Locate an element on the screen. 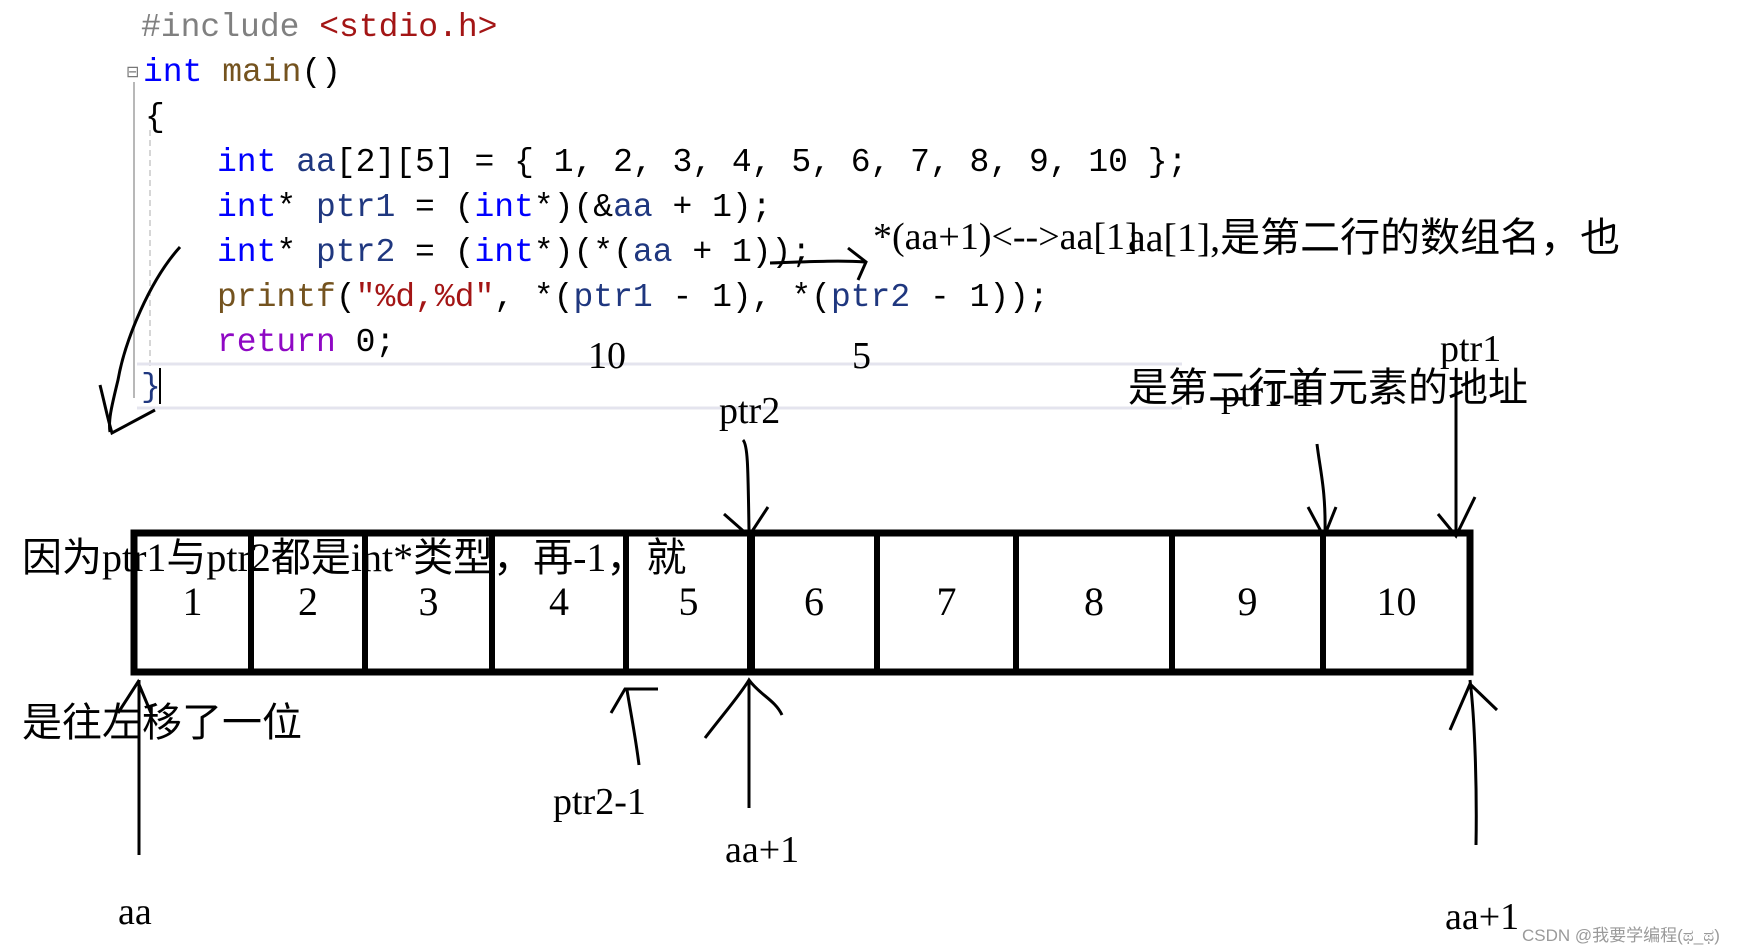  curved-arrow-shaft is located at coordinates (145, 339).